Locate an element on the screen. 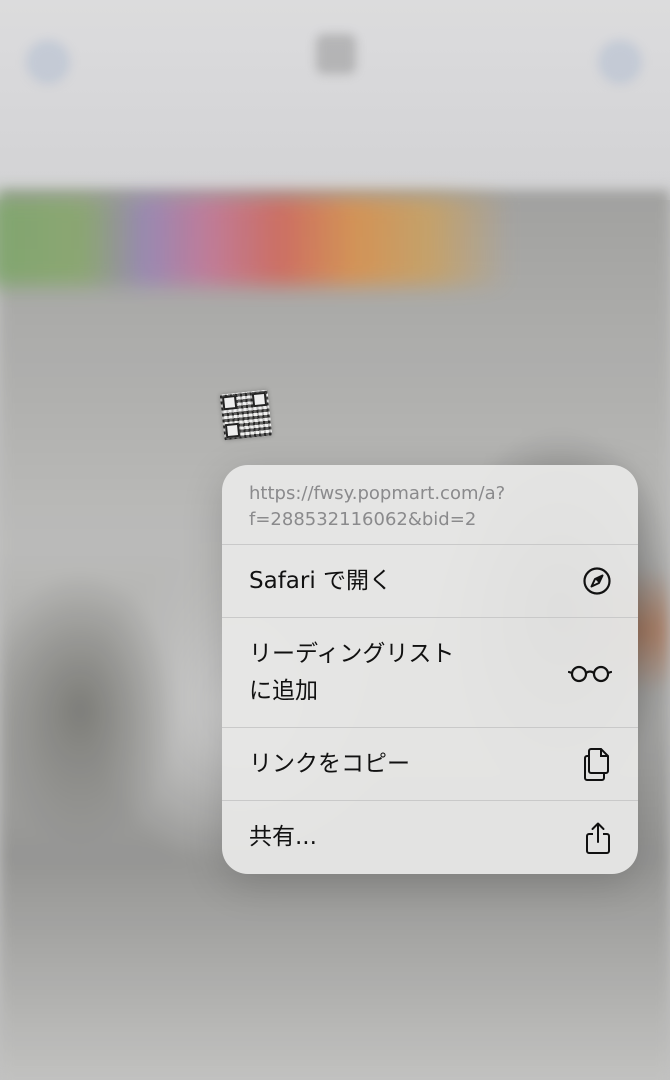  open-in-safari-label: Safari で開く is located at coordinates (321, 580).